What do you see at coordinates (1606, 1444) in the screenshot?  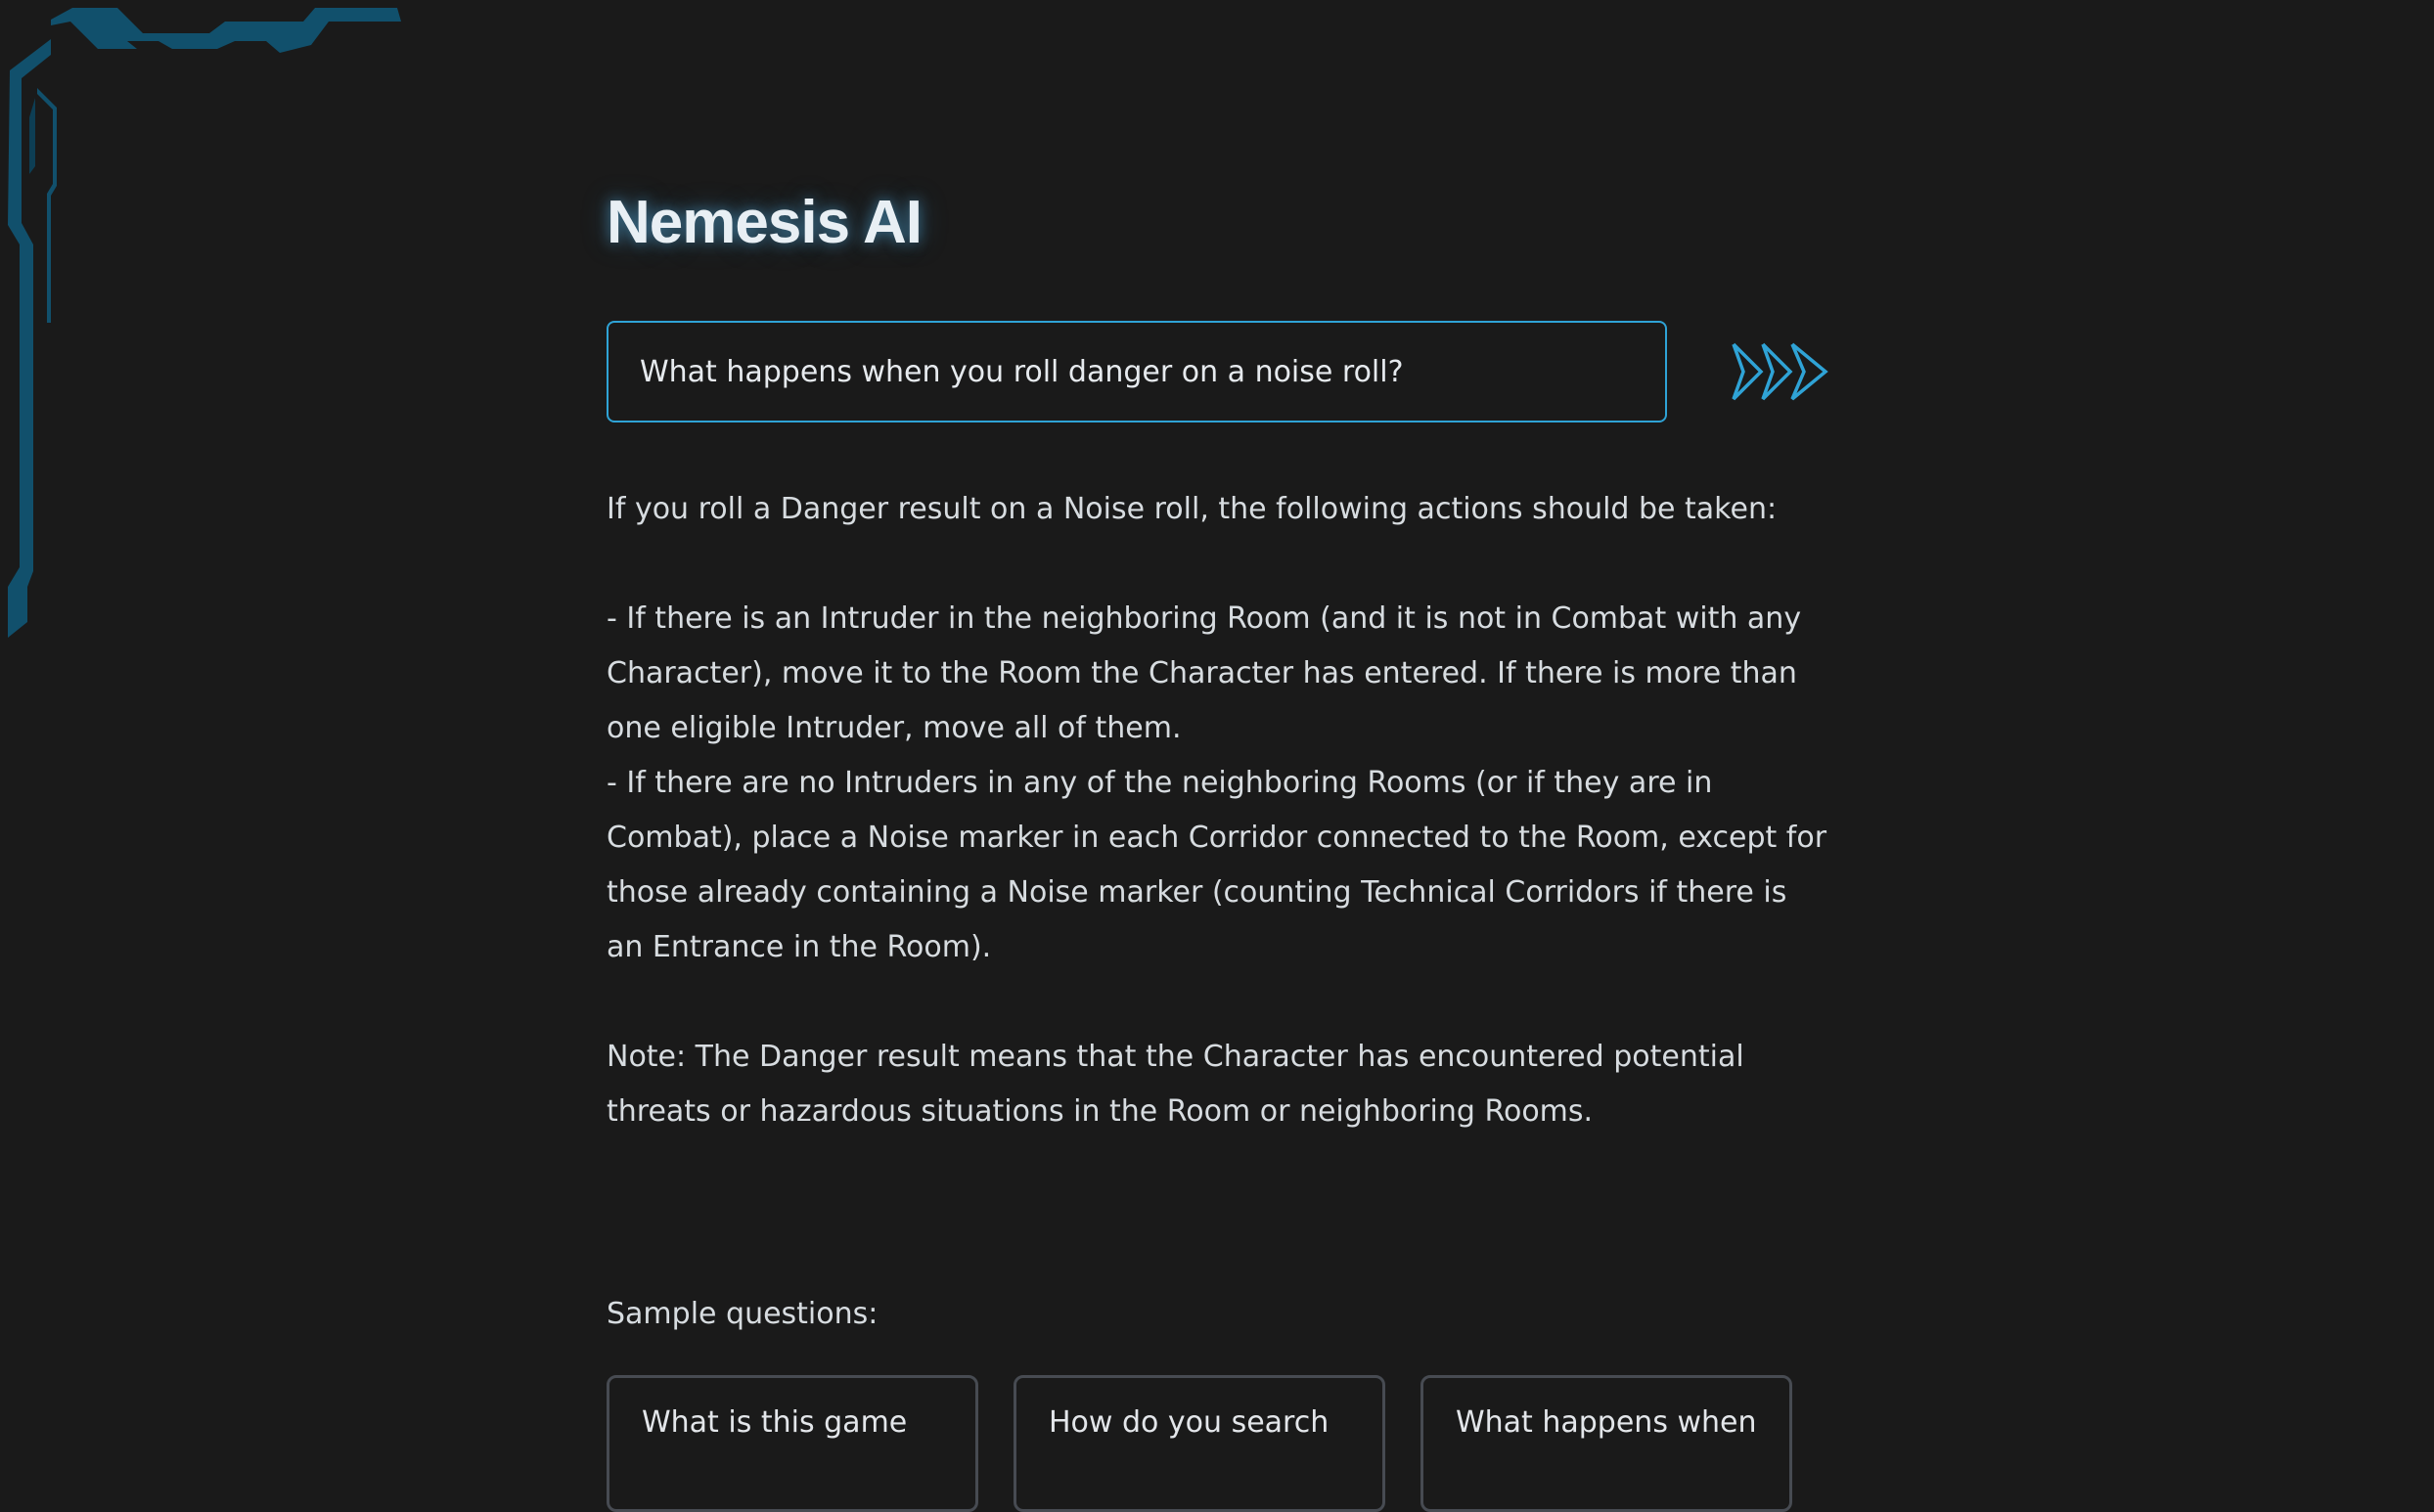 I see `sample-question-card: What happens when` at bounding box center [1606, 1444].